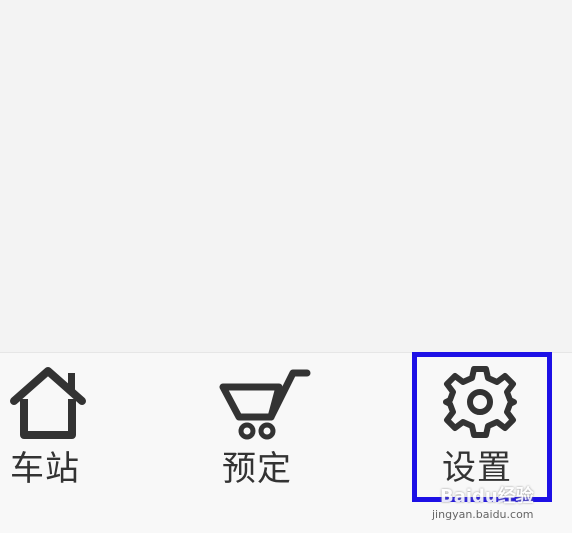 Image resolution: width=572 pixels, height=533 pixels. Describe the element at coordinates (48, 403) in the screenshot. I see `home-icon` at that location.